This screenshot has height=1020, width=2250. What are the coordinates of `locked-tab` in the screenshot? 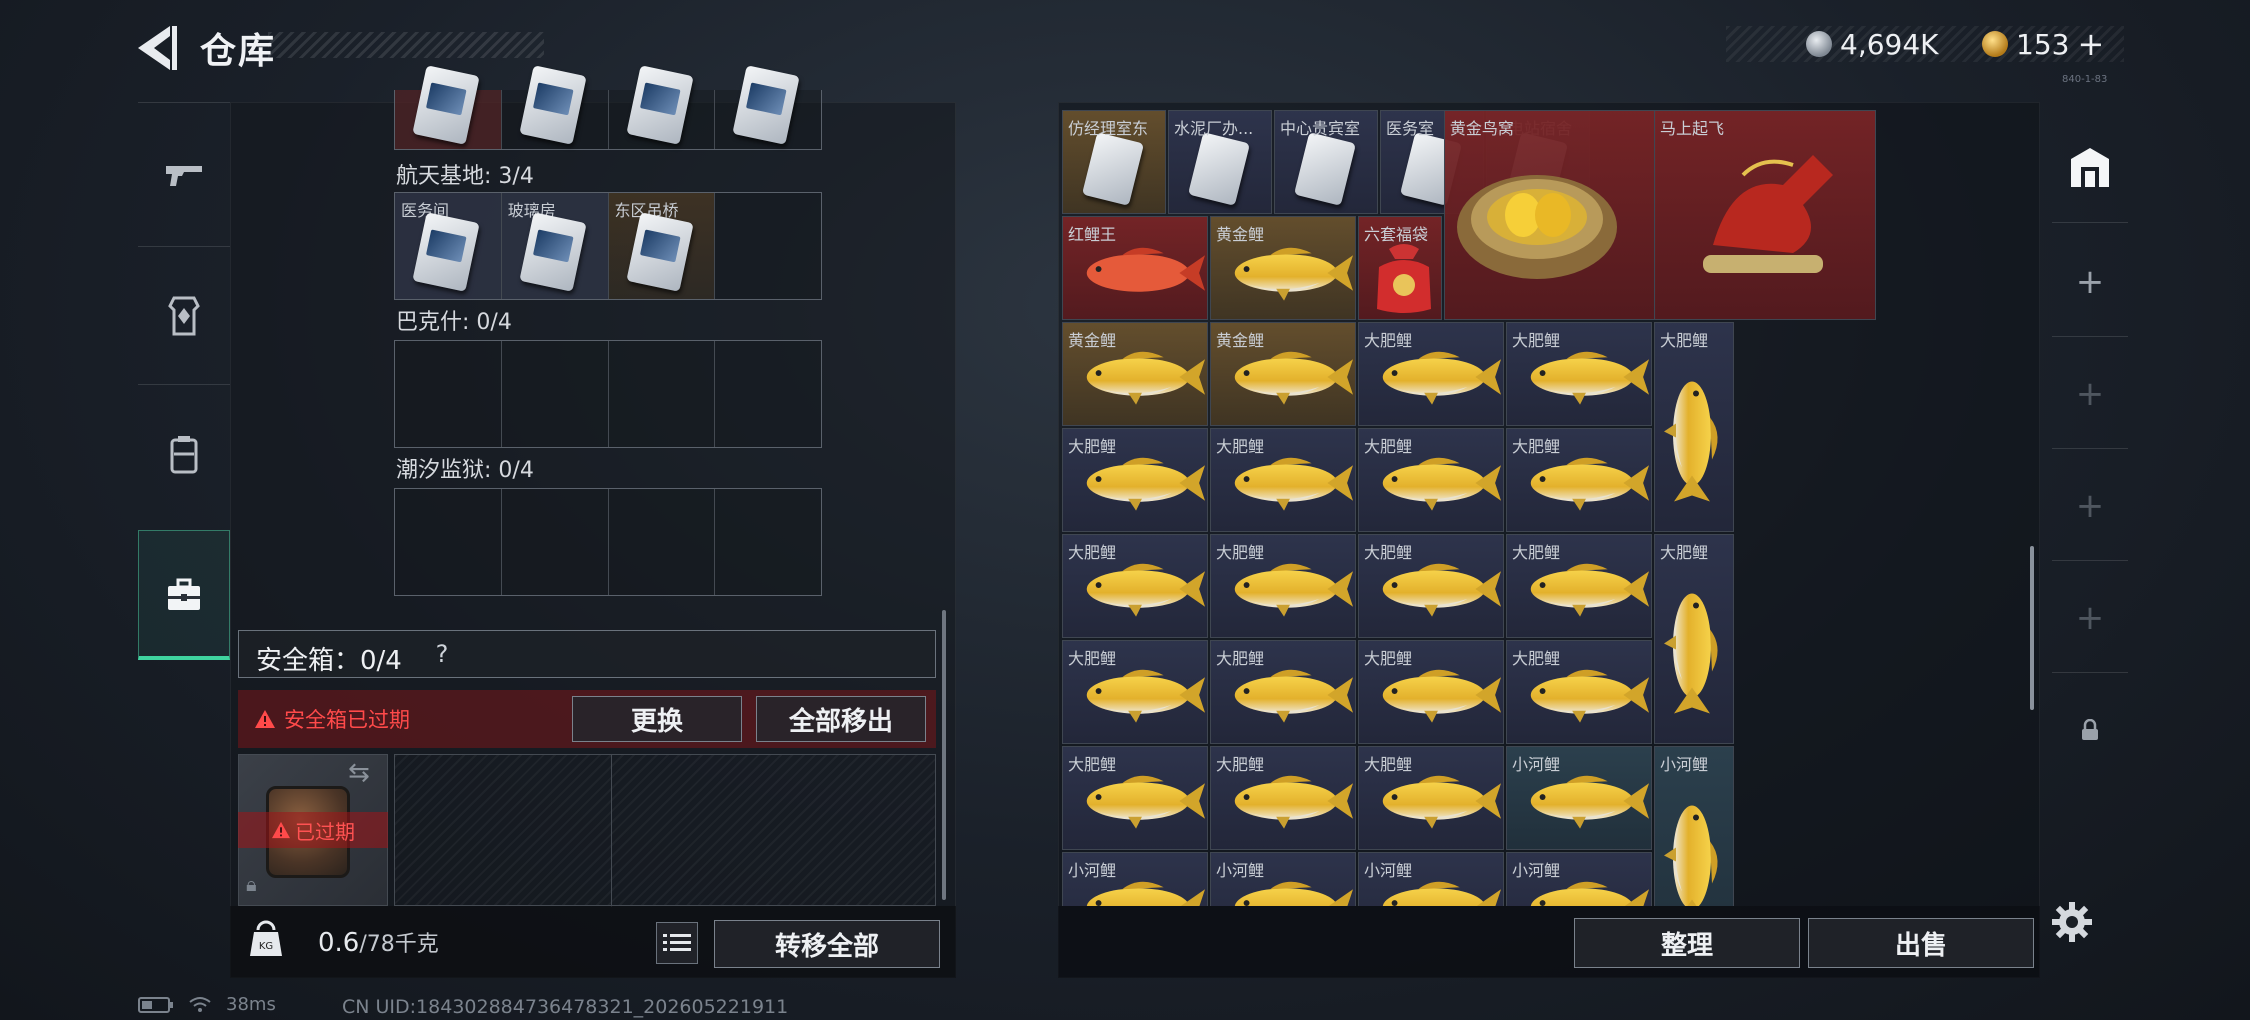 It's located at (2090, 730).